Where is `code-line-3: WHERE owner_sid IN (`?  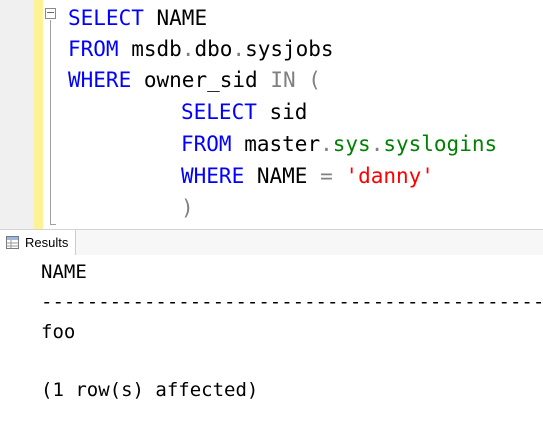
code-line-3: WHERE owner_sid IN ( is located at coordinates (194, 80).